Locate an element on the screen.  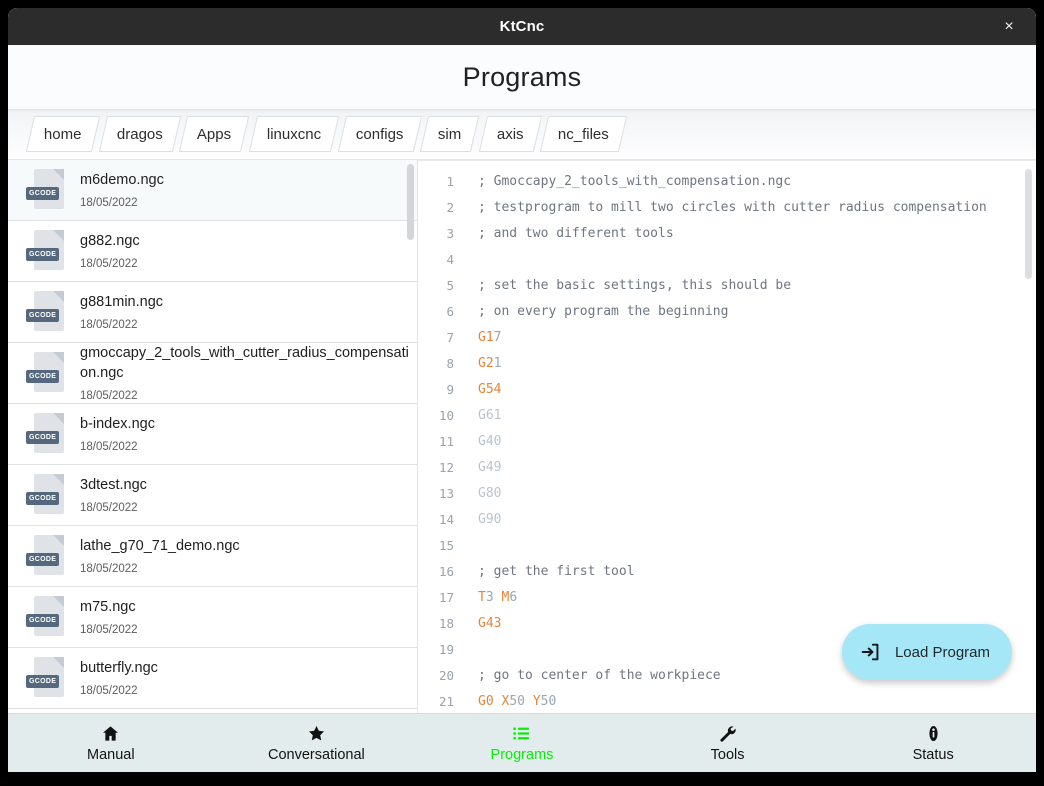
breadcrumb-item-axis: axis is located at coordinates (510, 134).